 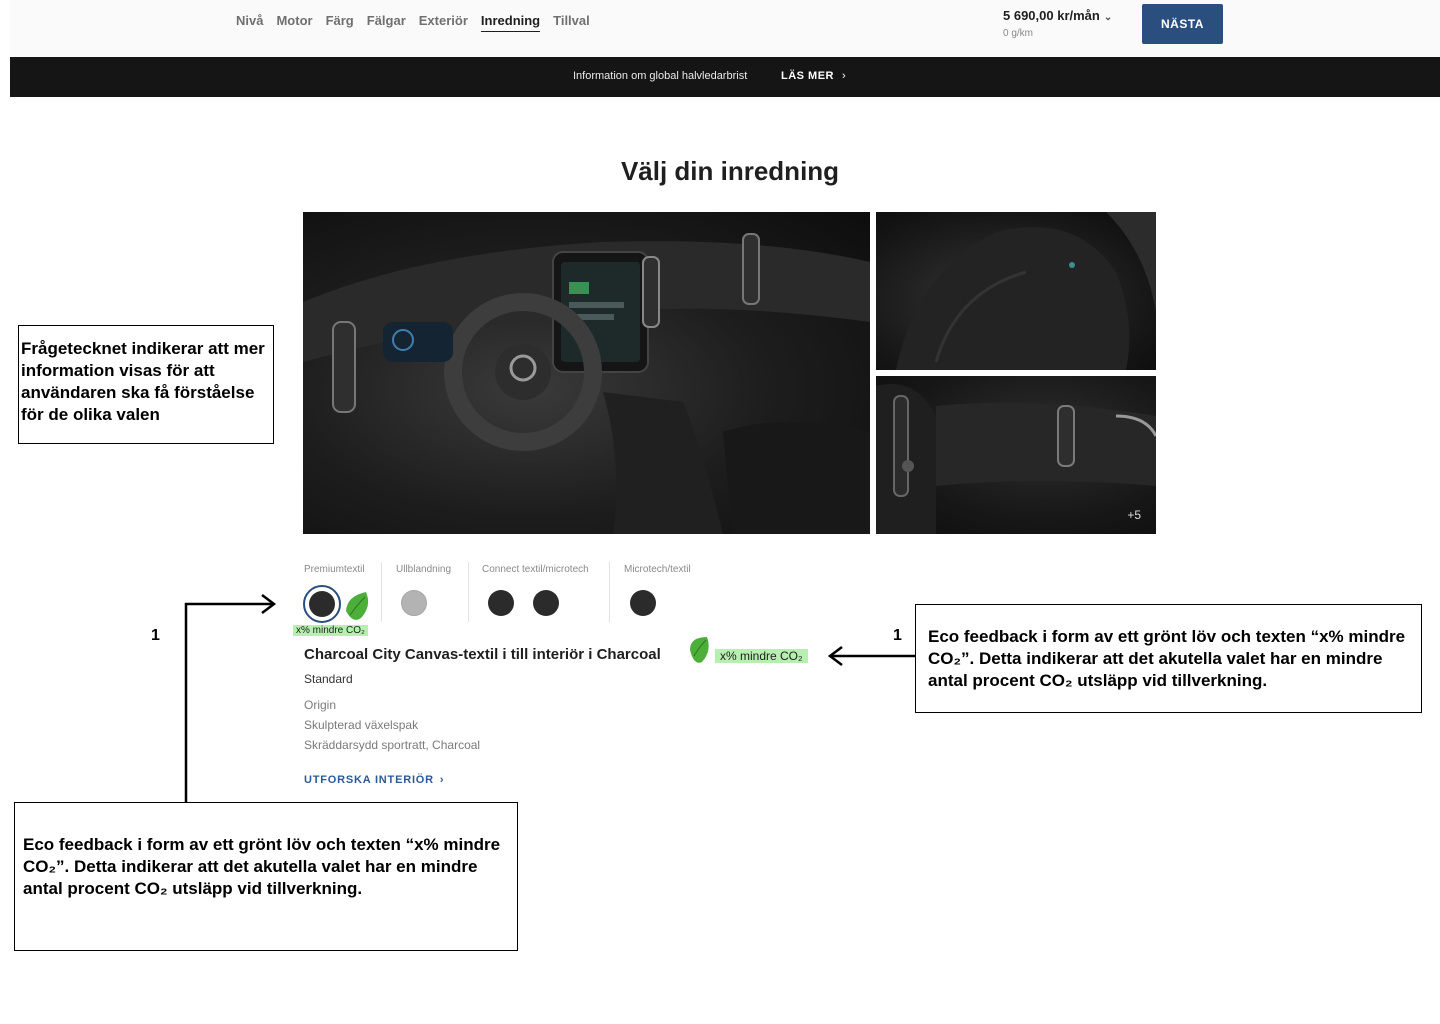 What do you see at coordinates (586, 383) in the screenshot?
I see `dashboard-illustration` at bounding box center [586, 383].